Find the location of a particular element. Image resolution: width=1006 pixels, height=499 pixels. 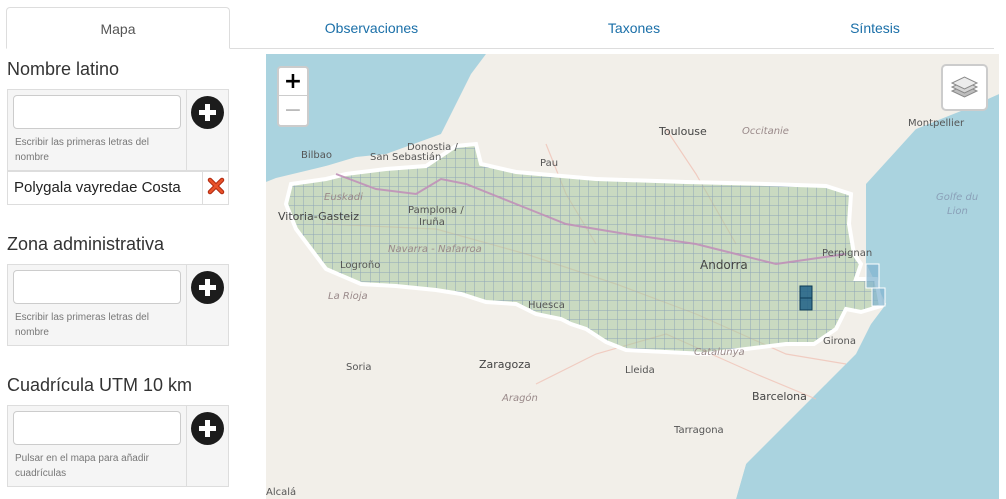

tab-mapa: Mapa is located at coordinates (118, 28).